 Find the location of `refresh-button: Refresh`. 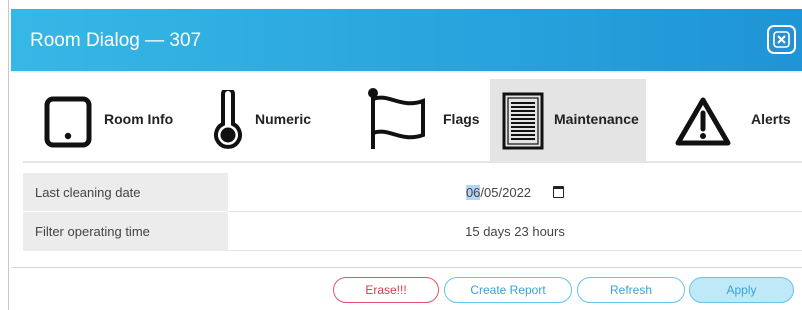

refresh-button: Refresh is located at coordinates (631, 290).